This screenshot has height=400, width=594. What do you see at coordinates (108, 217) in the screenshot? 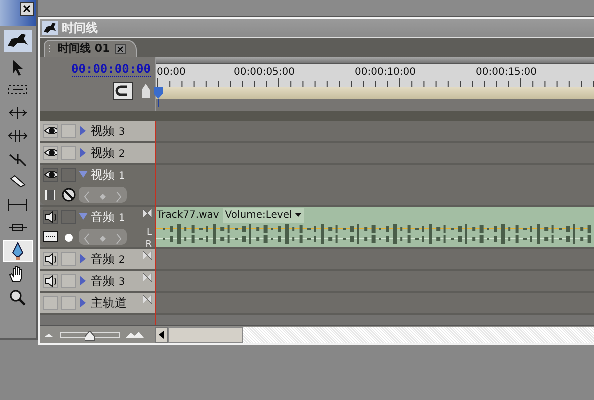
I see `track-name: 音频 1` at bounding box center [108, 217].